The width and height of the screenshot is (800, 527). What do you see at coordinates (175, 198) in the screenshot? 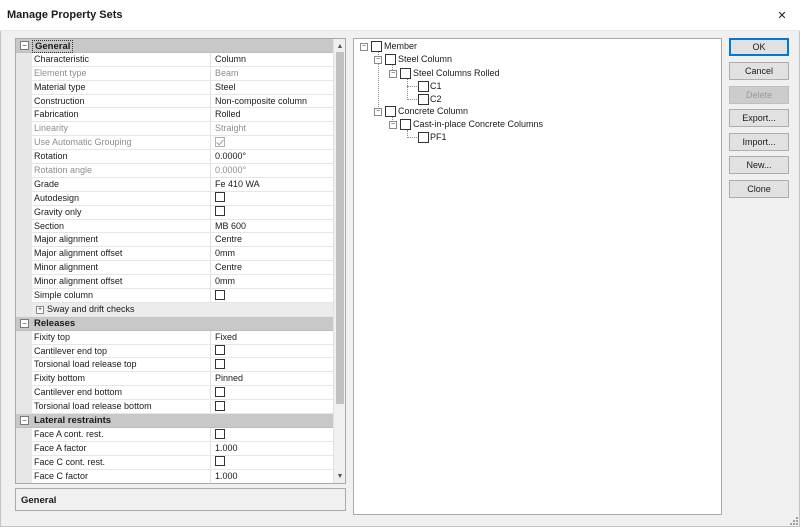
I see `property-row-autodesign: Autodesign` at bounding box center [175, 198].